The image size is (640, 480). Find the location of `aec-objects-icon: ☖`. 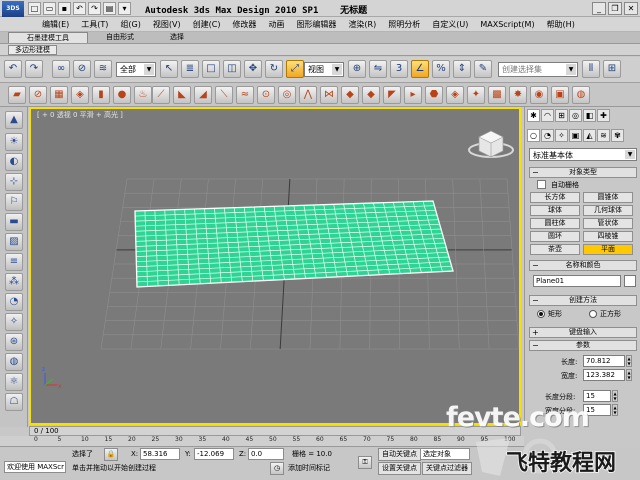

aec-objects-icon: ☖ is located at coordinates (14, 402).